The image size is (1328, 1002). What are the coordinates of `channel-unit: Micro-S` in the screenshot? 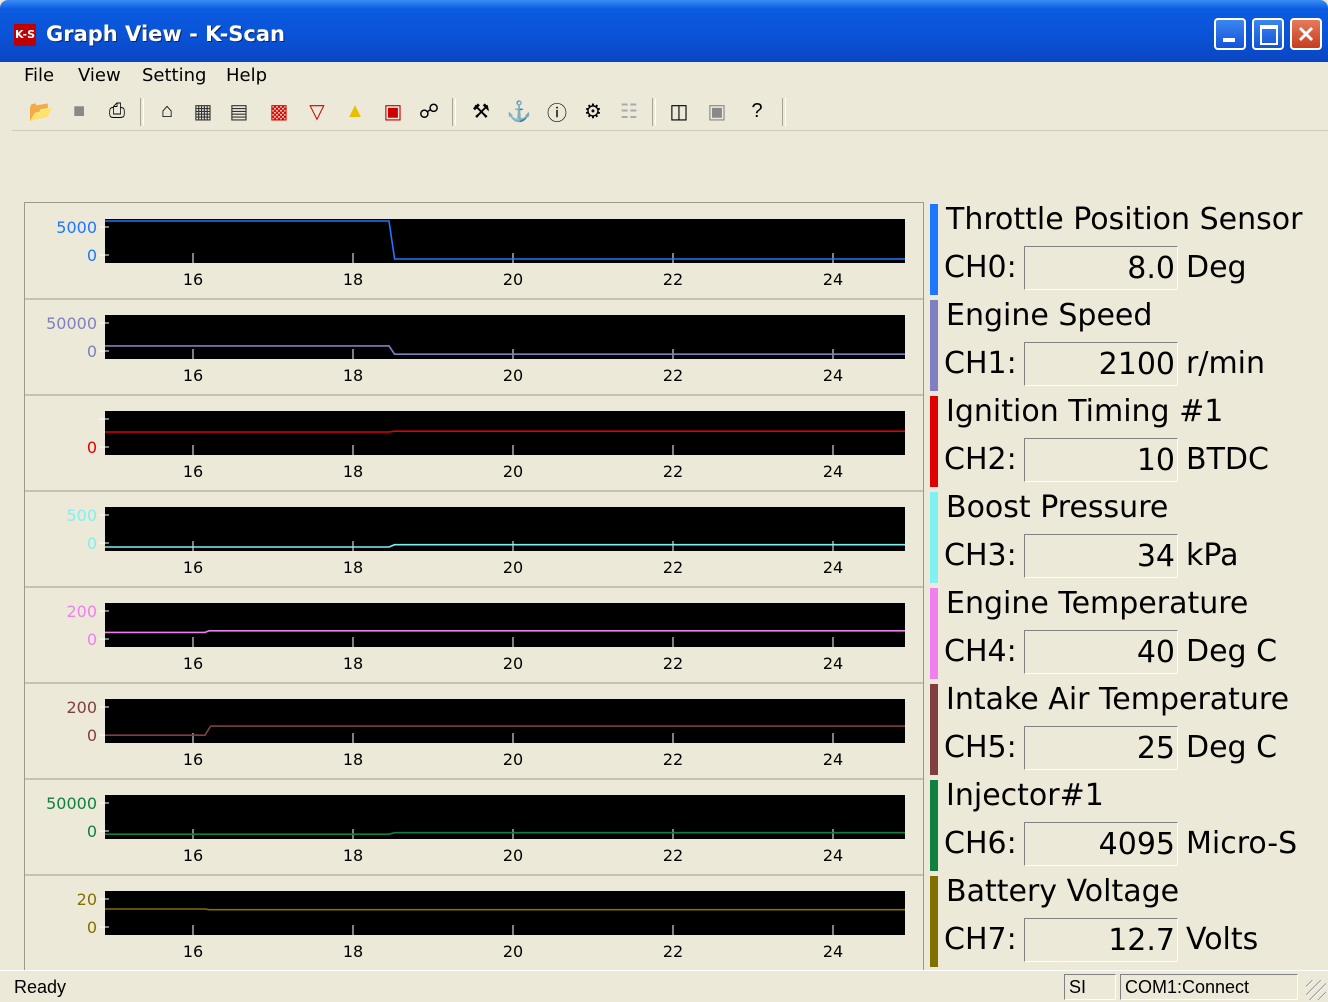 It's located at (1242, 843).